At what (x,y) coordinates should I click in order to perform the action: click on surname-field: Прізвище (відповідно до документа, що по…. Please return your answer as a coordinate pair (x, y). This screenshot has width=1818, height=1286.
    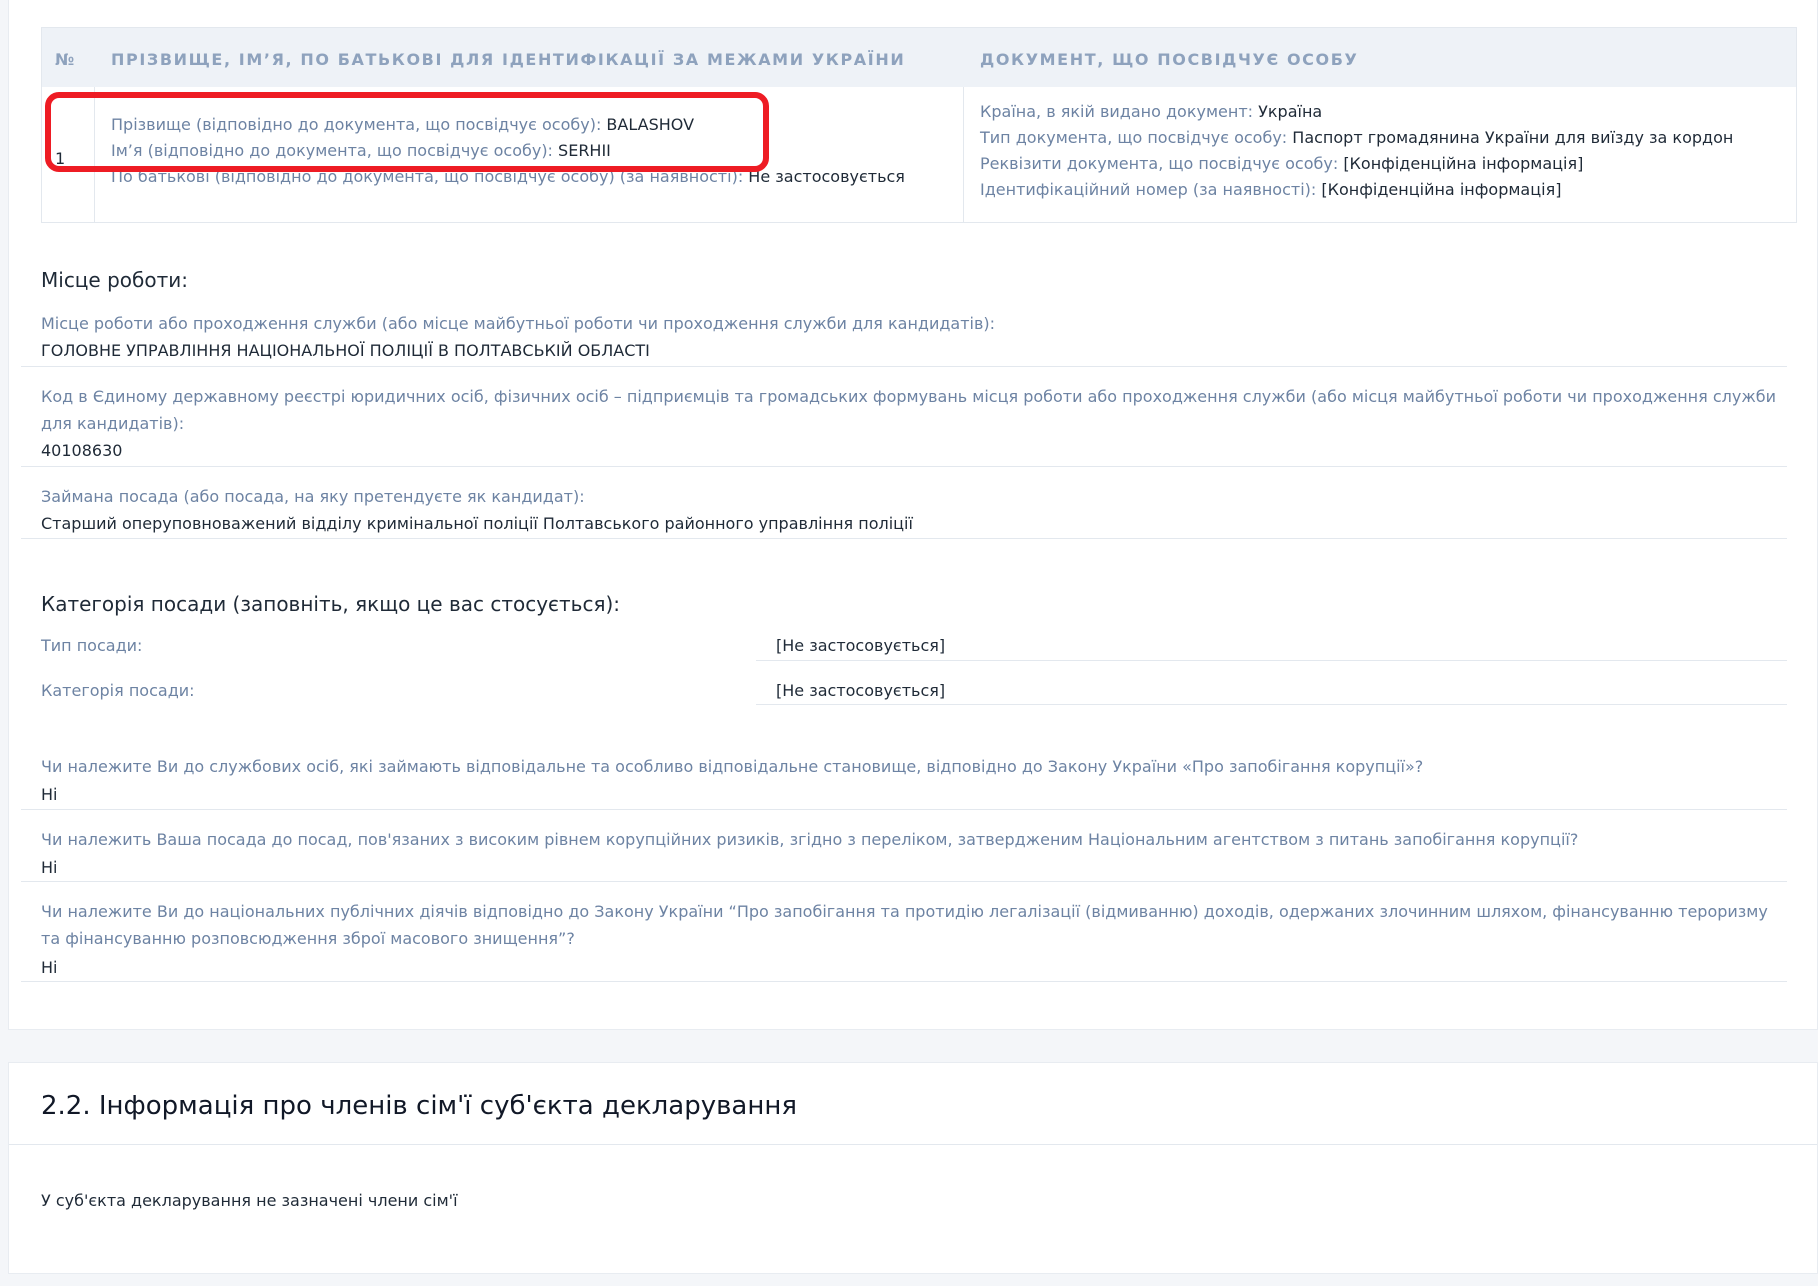
    Looking at the image, I should click on (403, 124).